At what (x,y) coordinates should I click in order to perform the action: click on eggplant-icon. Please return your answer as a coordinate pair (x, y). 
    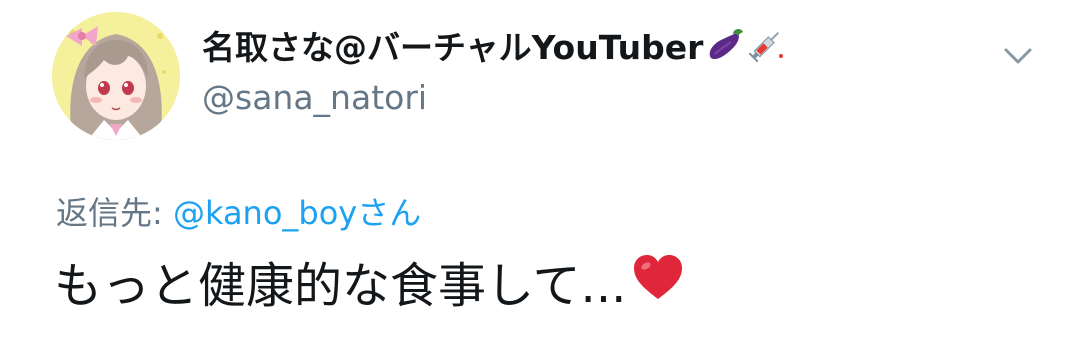
    Looking at the image, I should click on (725, 49).